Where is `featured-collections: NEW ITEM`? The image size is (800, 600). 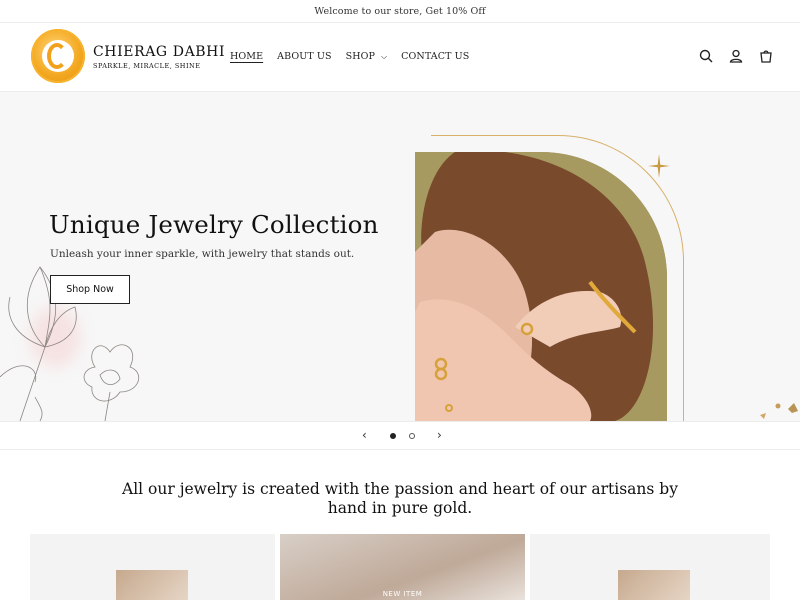
featured-collections: NEW ITEM is located at coordinates (400, 567).